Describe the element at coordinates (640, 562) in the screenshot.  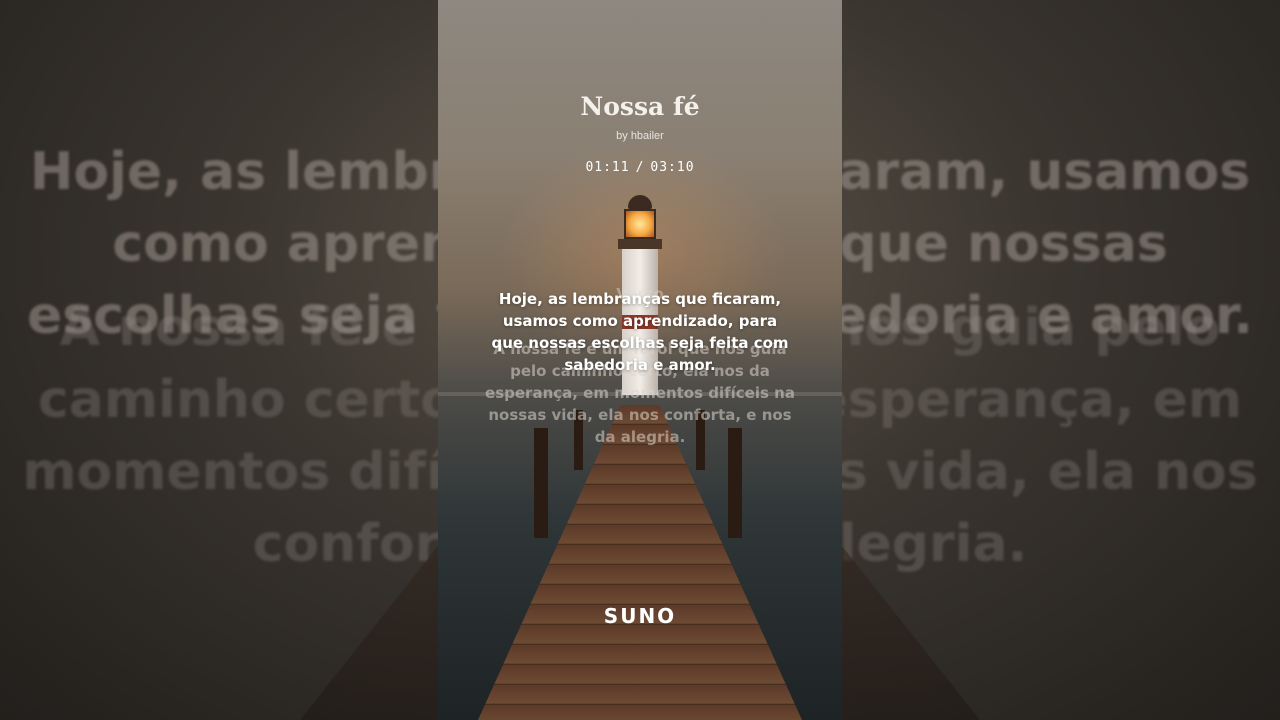
I see `pier-image` at that location.